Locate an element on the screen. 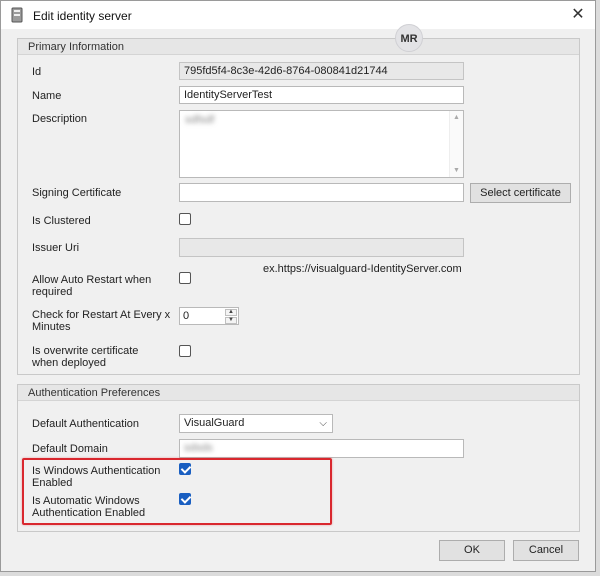 This screenshot has width=600, height=576. server-icon is located at coordinates (17, 16).